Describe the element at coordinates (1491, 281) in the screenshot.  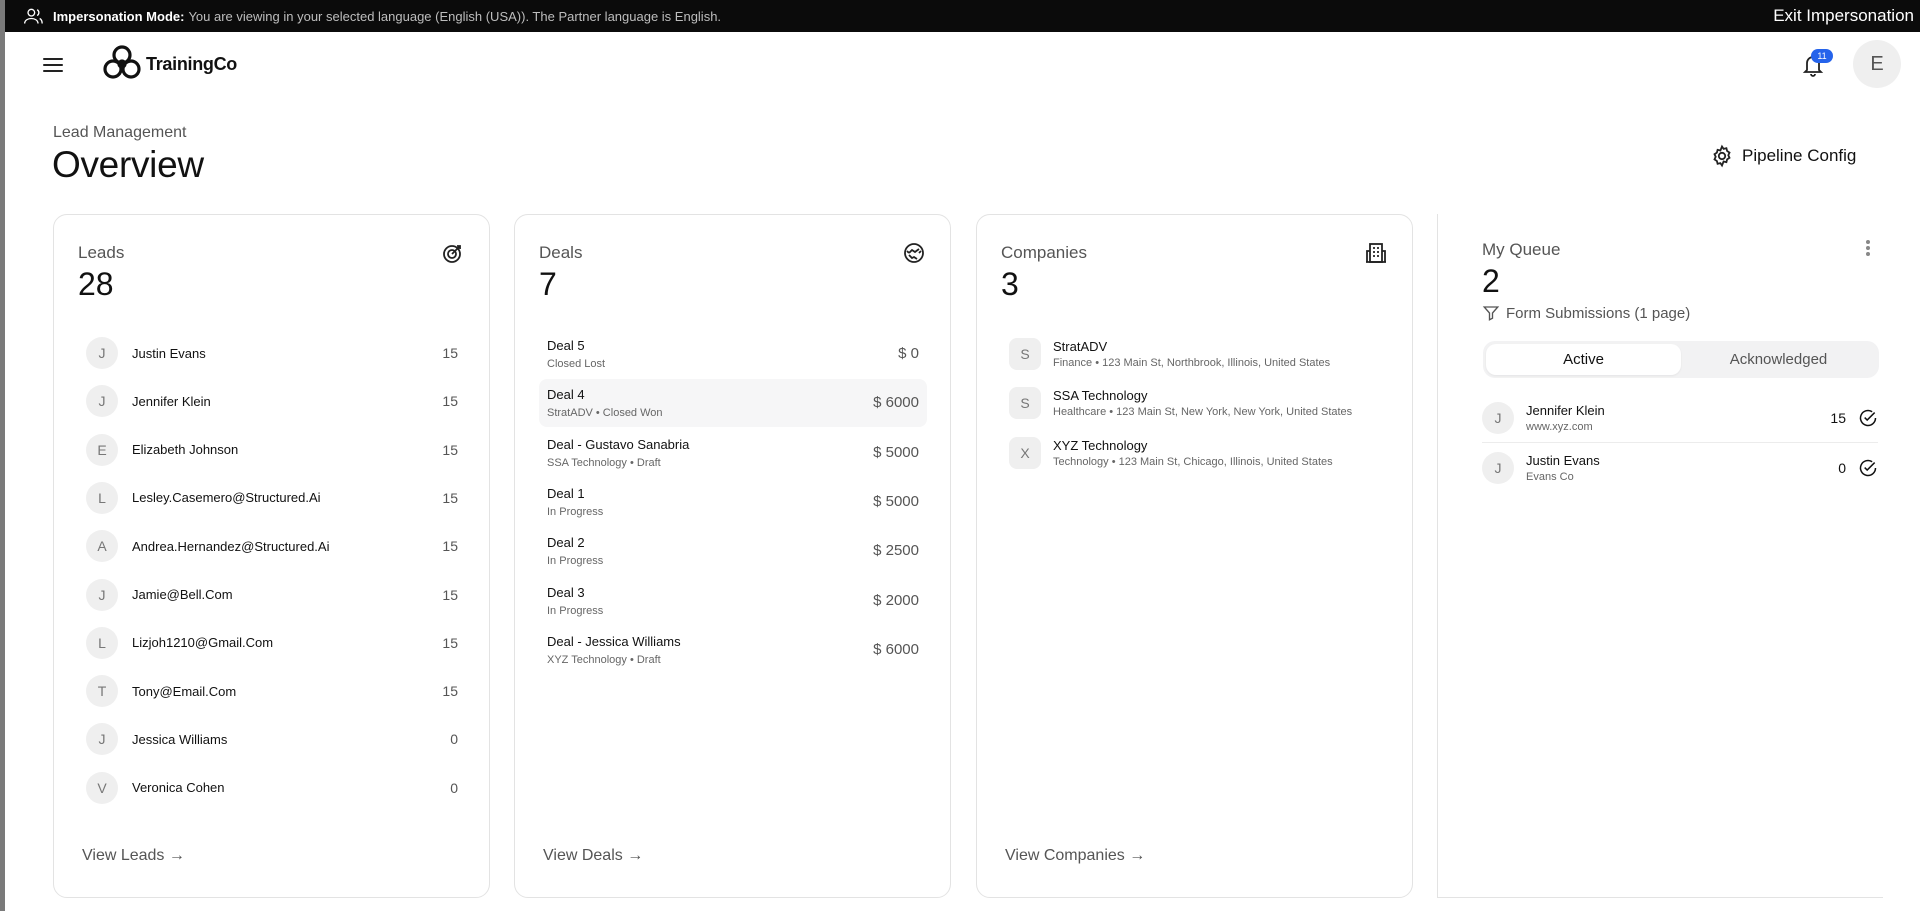
I see `queue-count: 2` at that location.